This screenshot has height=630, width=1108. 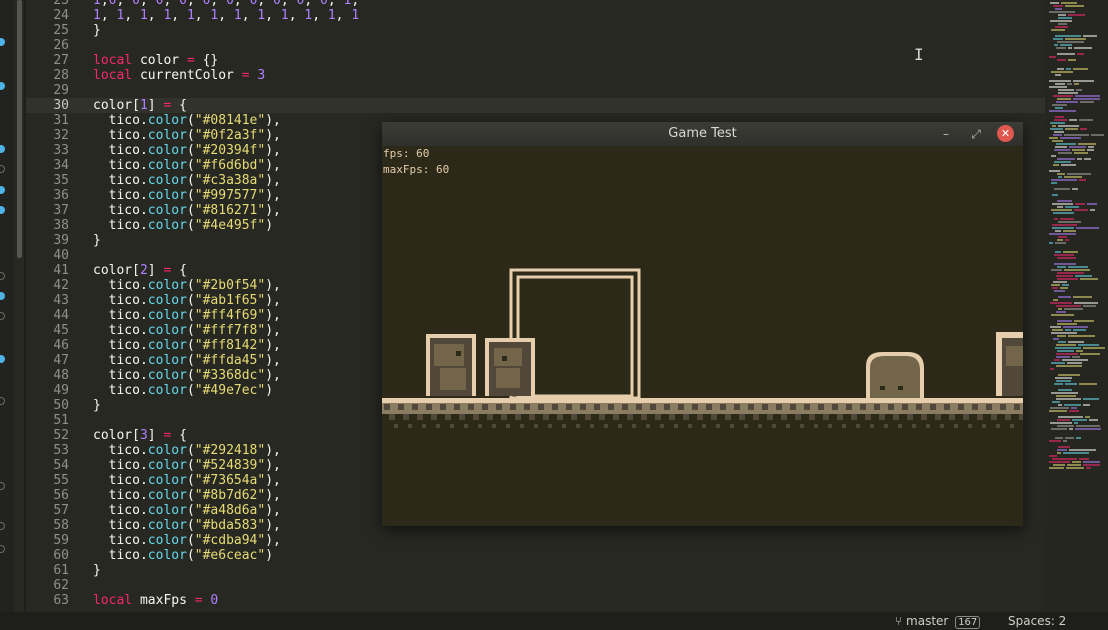 I want to click on code-line: 59 tico.color("#cdba94"),, so click(x=550, y=540).